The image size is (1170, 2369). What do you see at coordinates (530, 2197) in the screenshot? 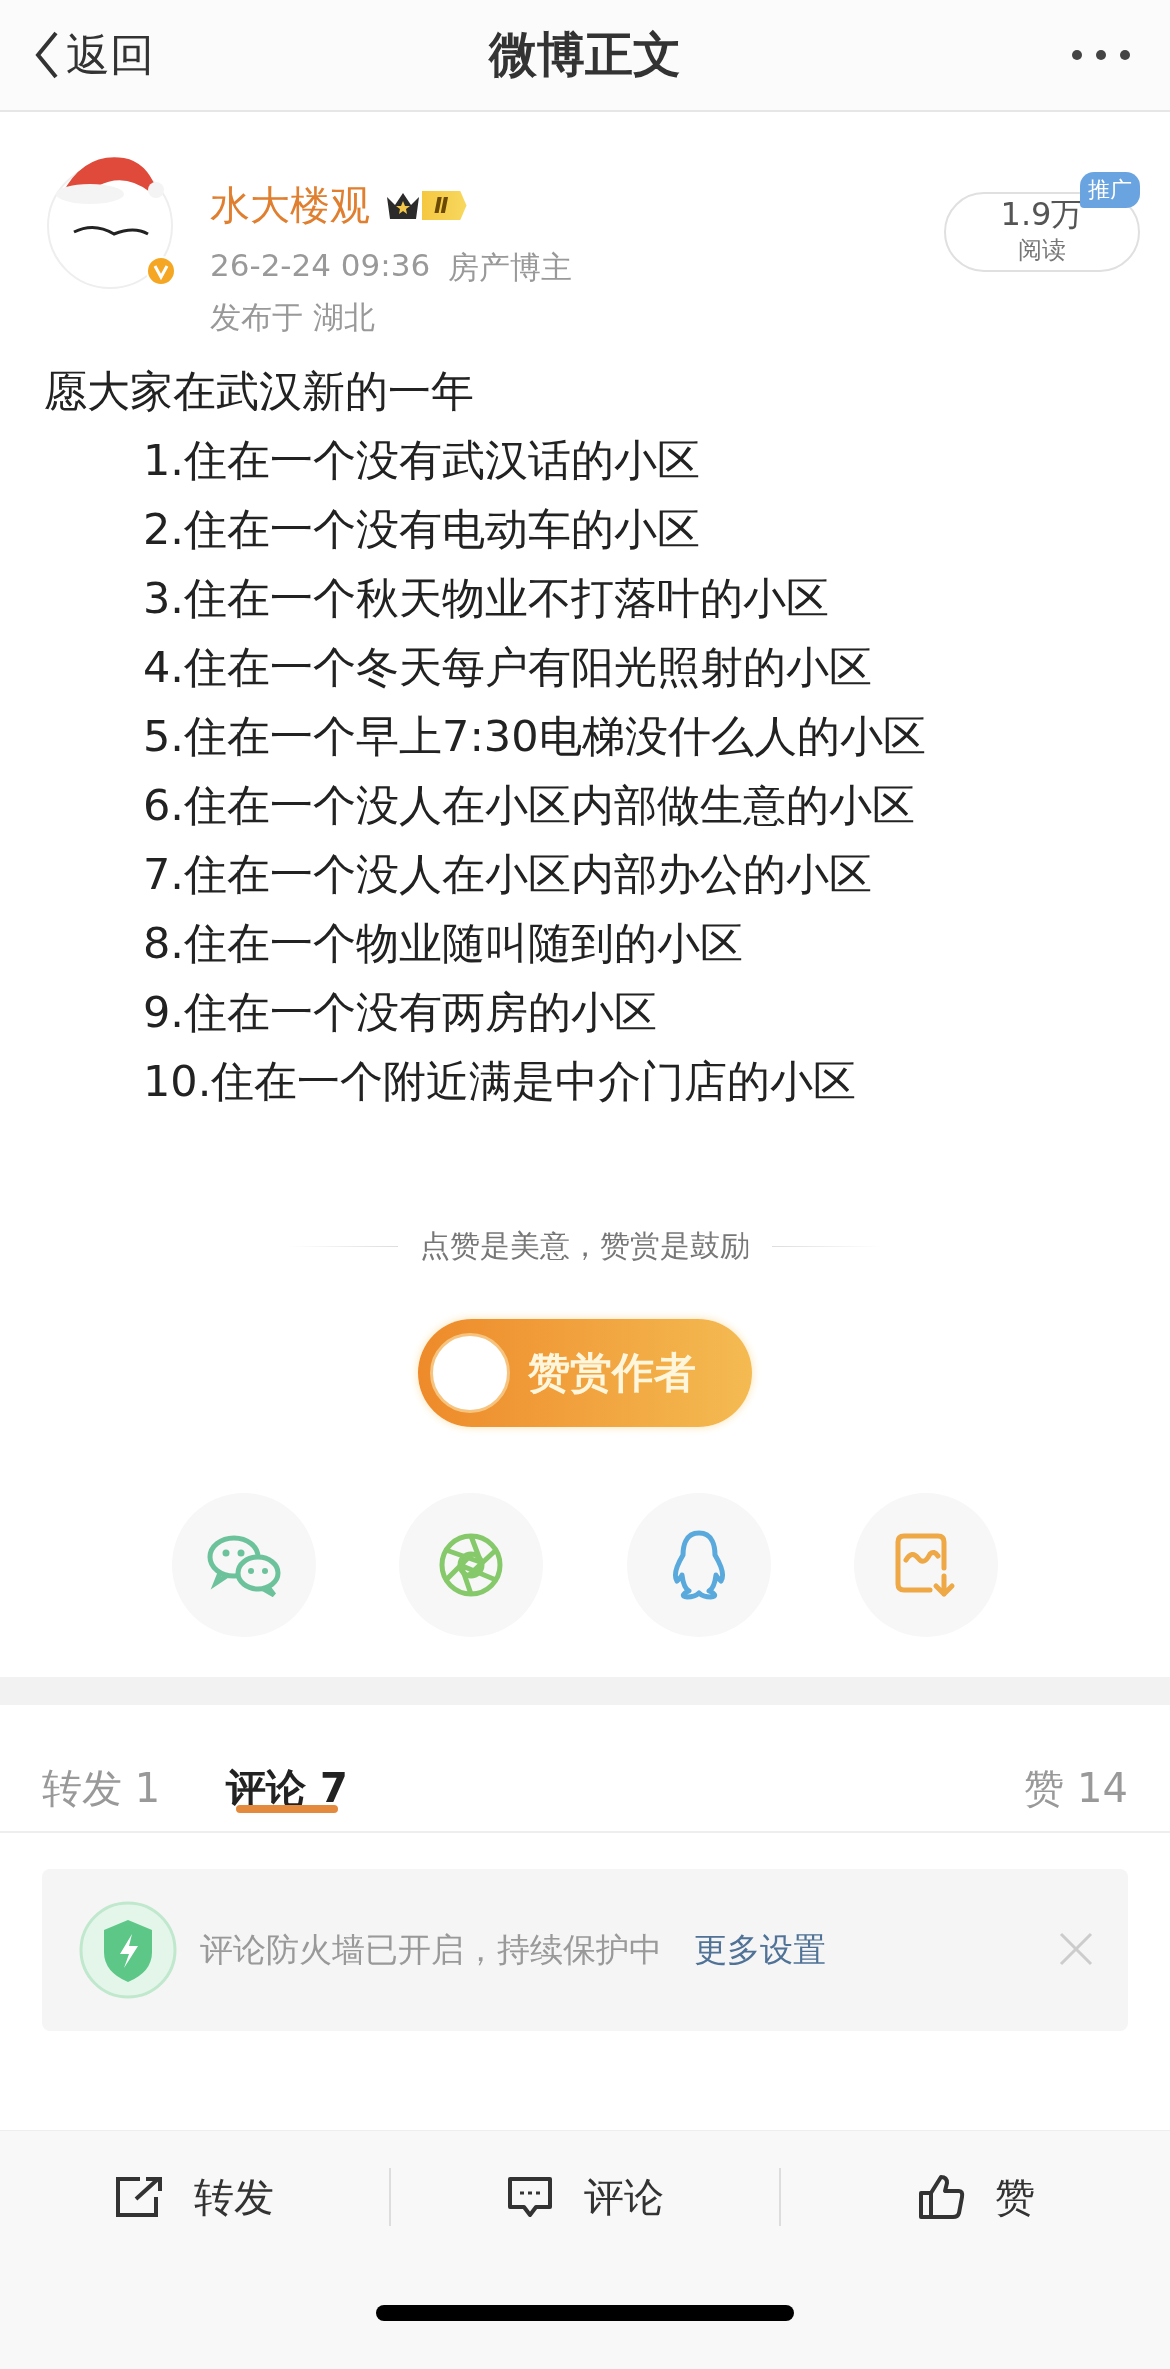
I see `comment-icon` at bounding box center [530, 2197].